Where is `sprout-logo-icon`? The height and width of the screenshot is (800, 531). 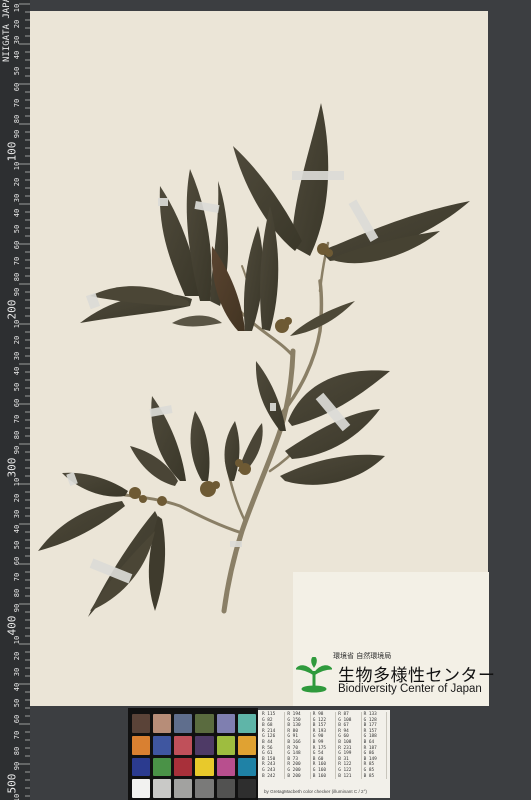 sprout-logo-icon is located at coordinates (314, 675).